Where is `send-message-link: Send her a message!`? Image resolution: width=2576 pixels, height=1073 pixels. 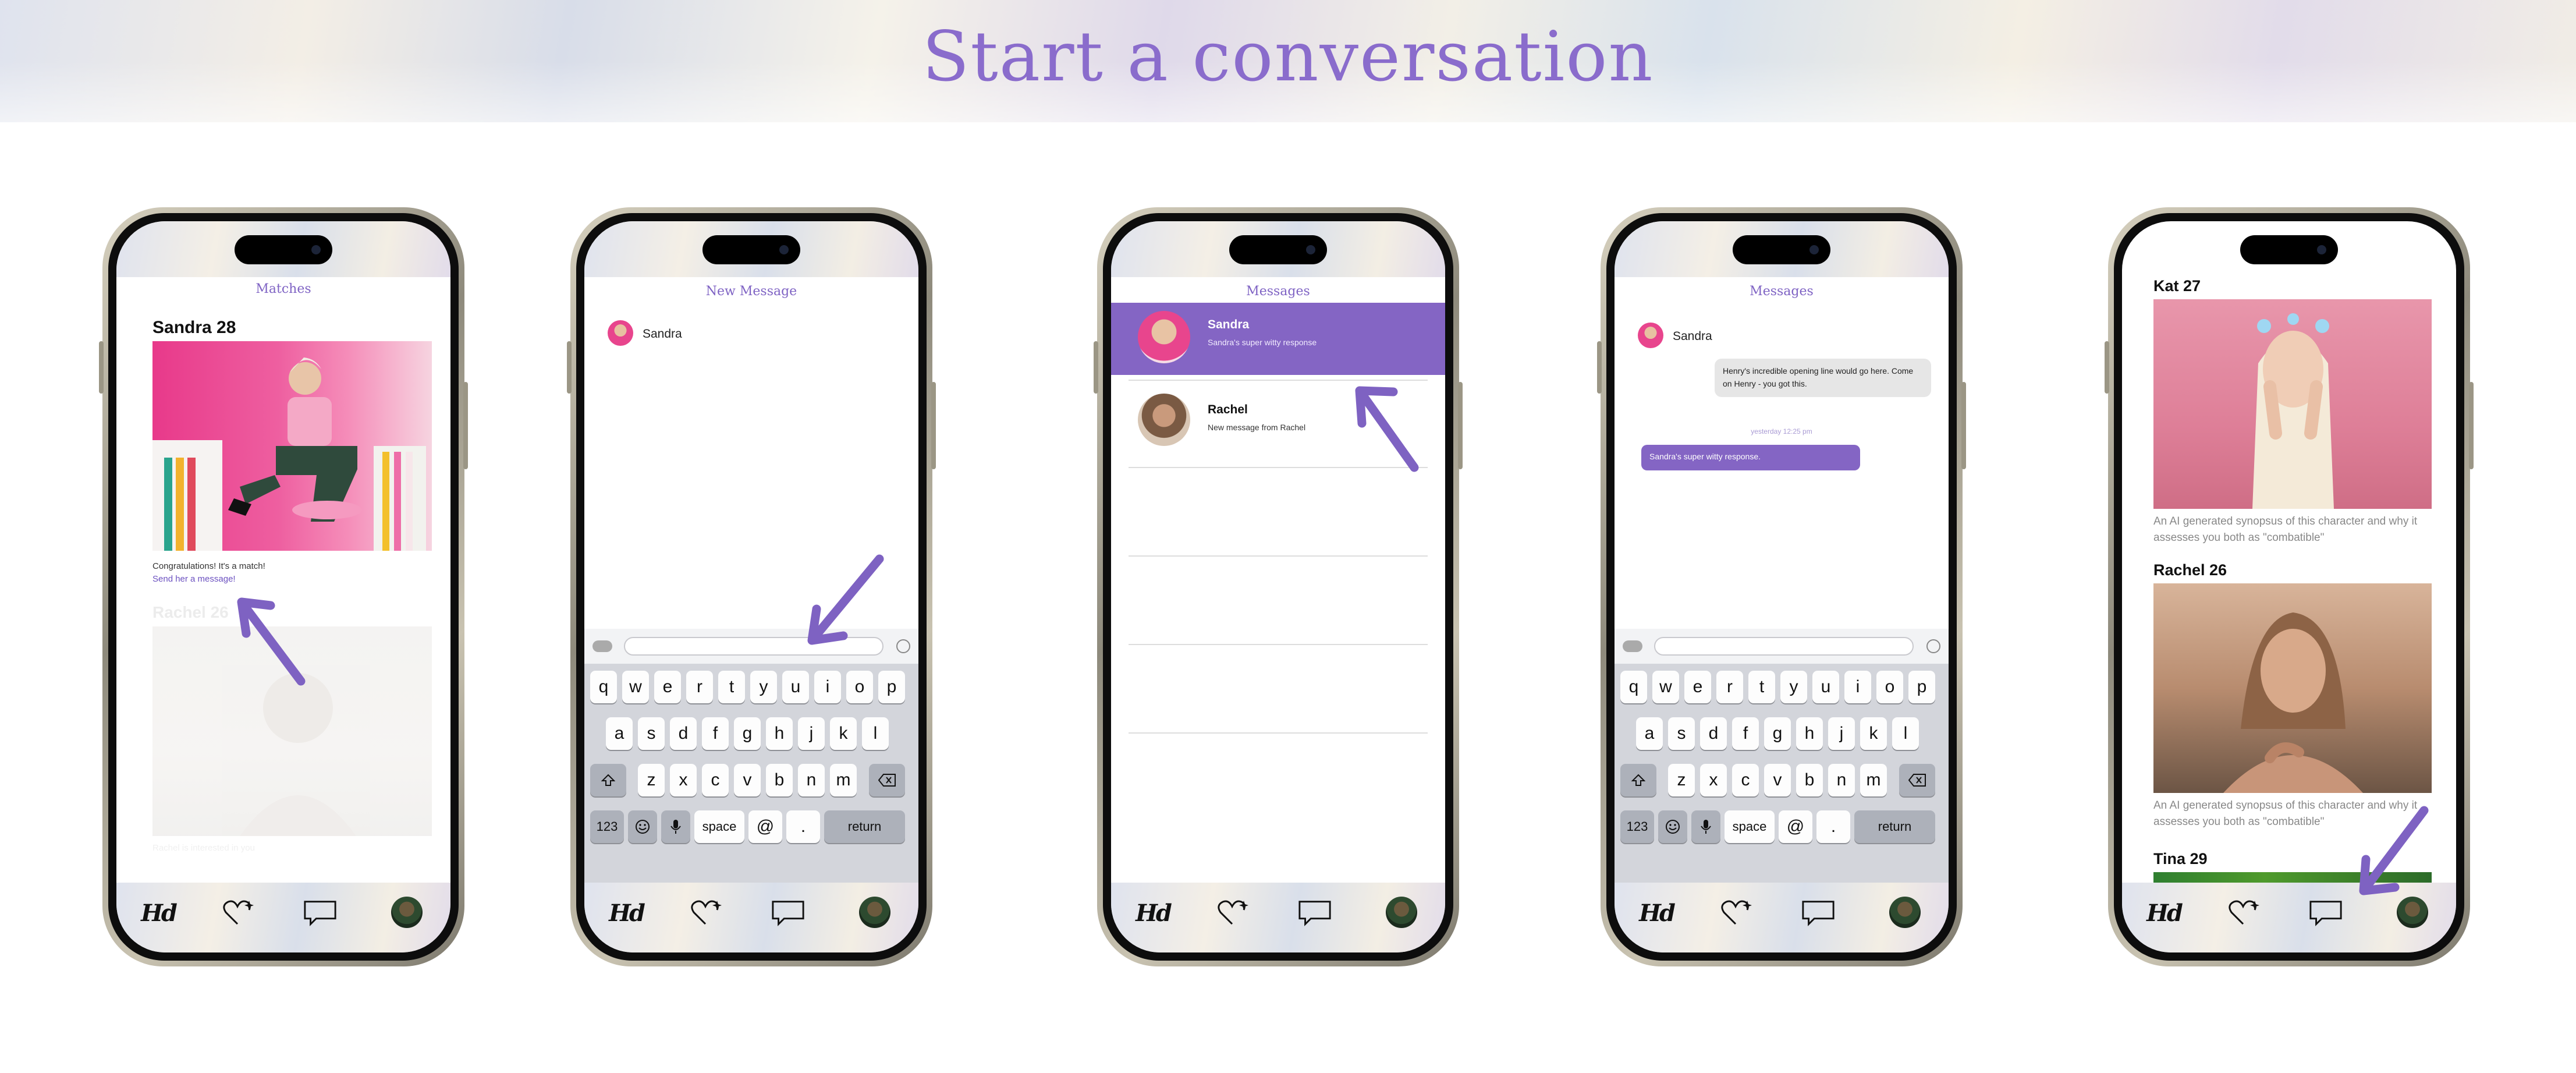
send-message-link: Send her a message! is located at coordinates (194, 579).